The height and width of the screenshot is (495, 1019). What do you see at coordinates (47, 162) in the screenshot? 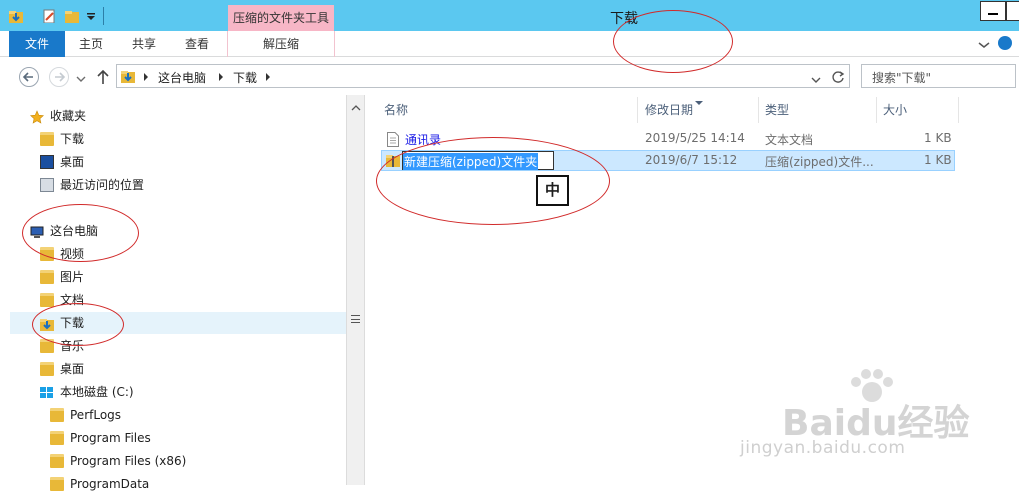
I see `desktop-icon` at bounding box center [47, 162].